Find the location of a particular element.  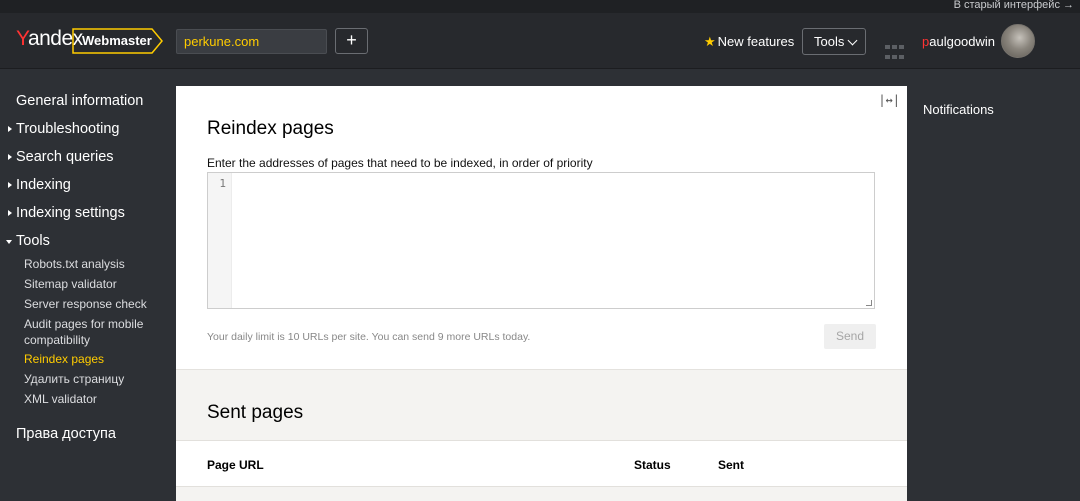

page-title: Reindex pages is located at coordinates (270, 128).